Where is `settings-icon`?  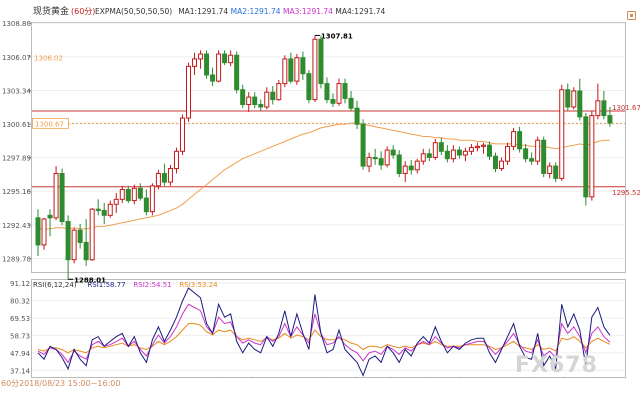 settings-icon is located at coordinates (631, 15).